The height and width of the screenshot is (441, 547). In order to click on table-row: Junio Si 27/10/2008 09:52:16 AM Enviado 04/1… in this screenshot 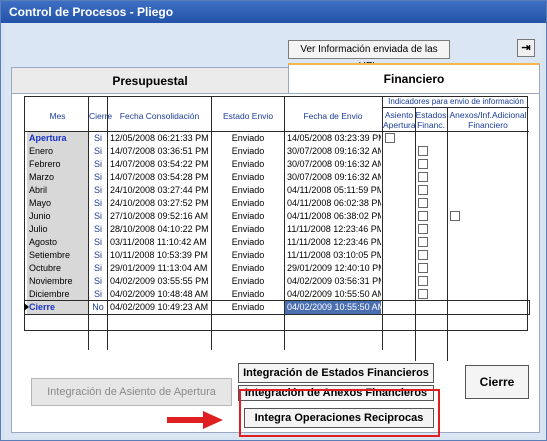, I will do `click(277, 216)`.